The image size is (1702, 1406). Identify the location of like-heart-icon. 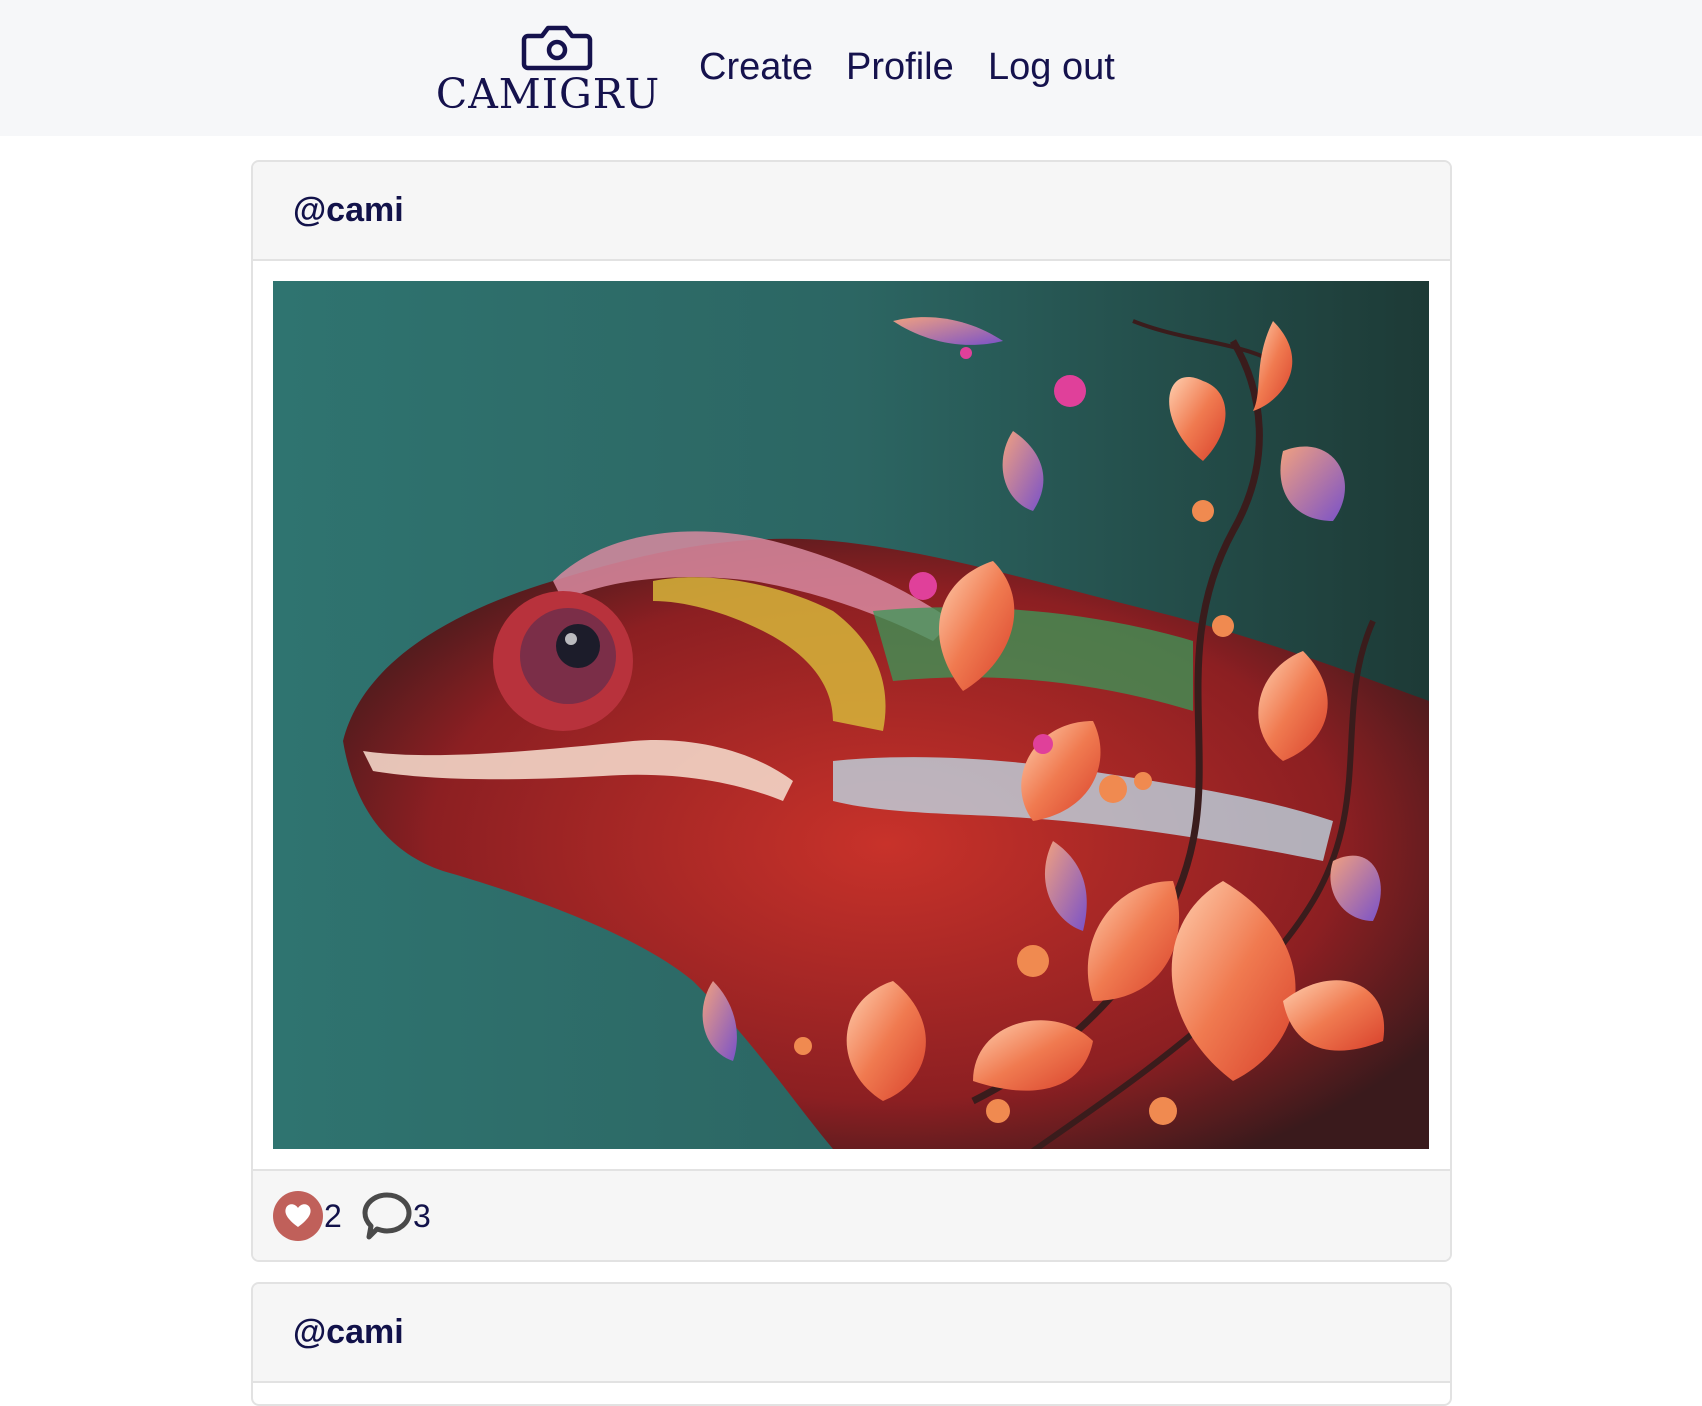
(298, 1216).